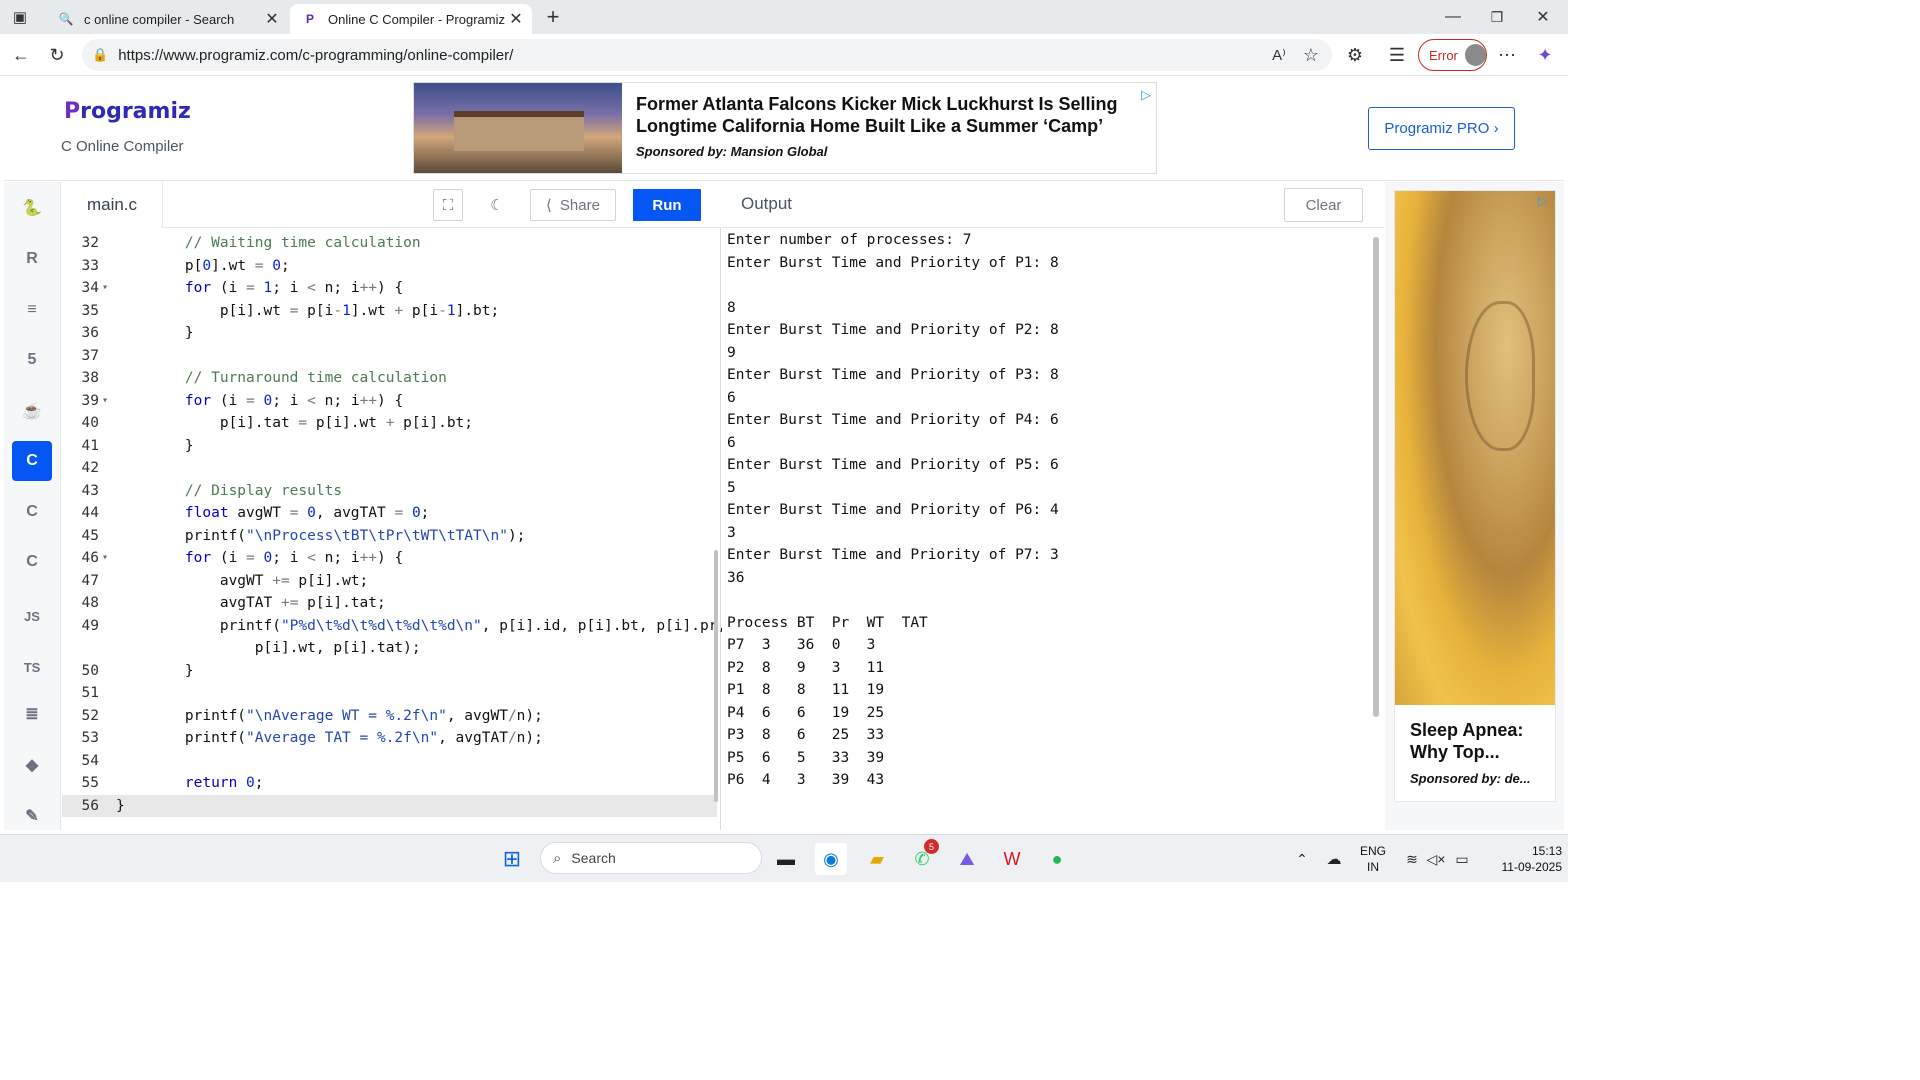  What do you see at coordinates (389, 805) in the screenshot?
I see `code-line: 56}` at bounding box center [389, 805].